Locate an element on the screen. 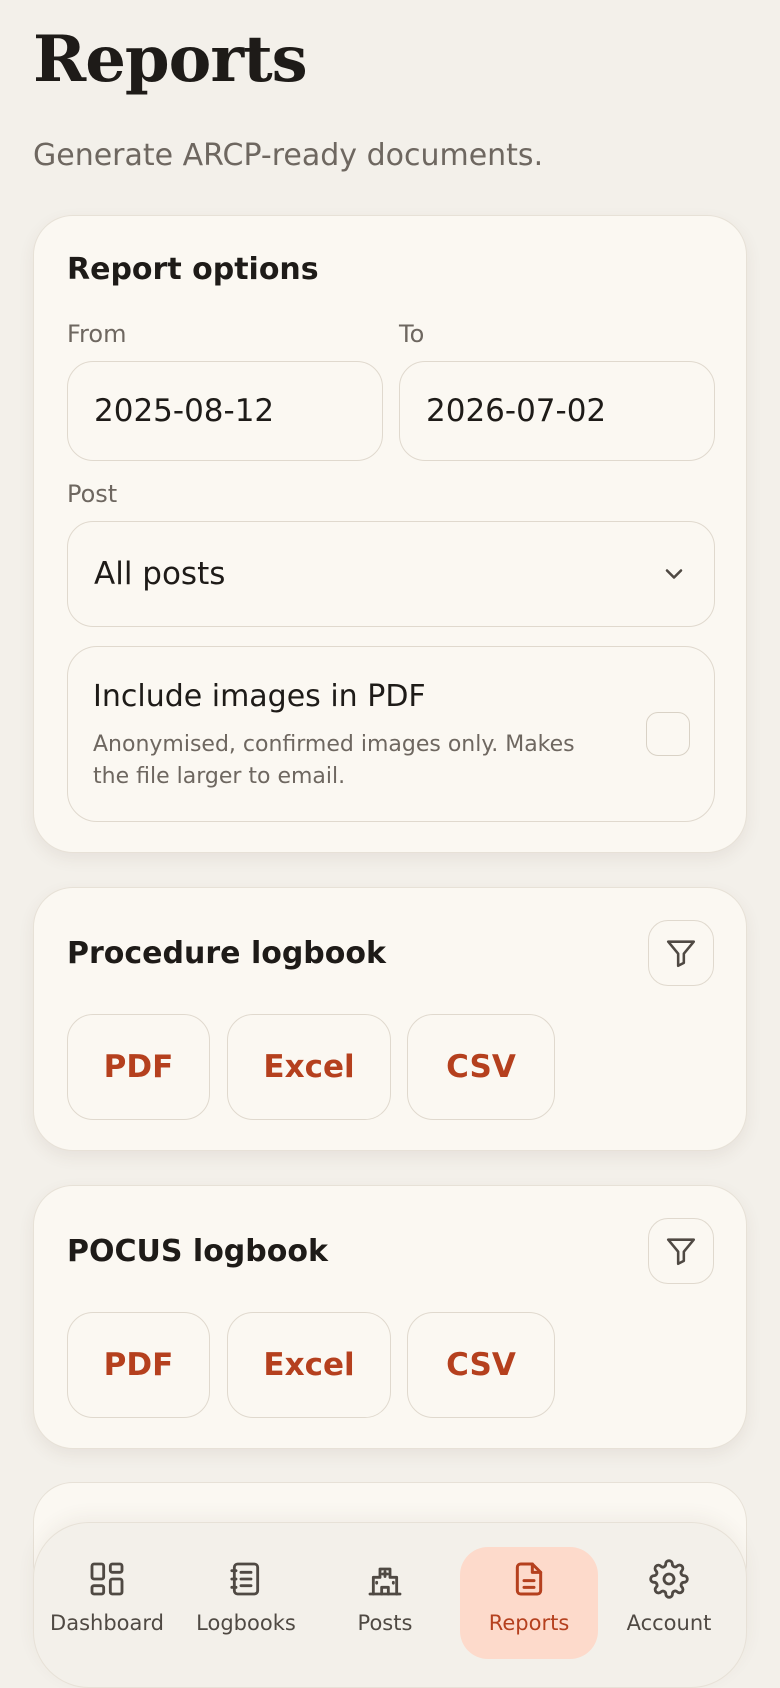 The width and height of the screenshot is (780, 1688). notebook-icon is located at coordinates (245, 1579).